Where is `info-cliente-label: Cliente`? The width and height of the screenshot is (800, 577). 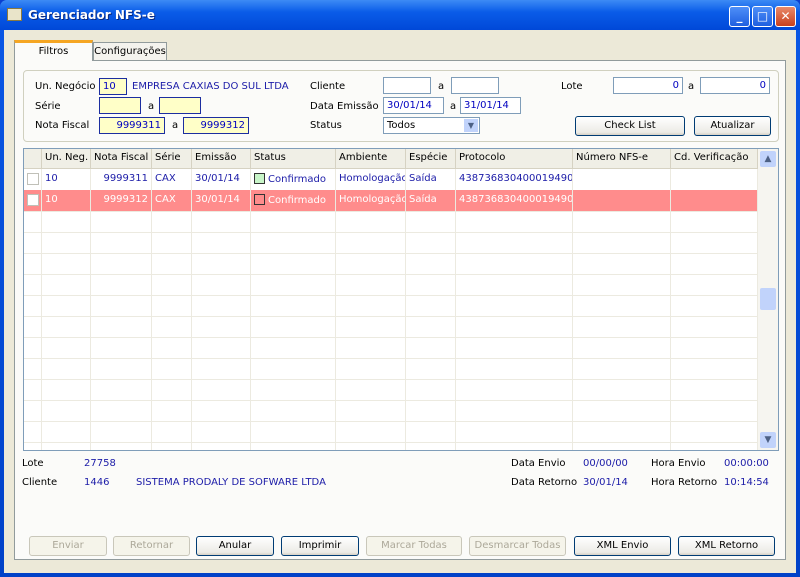 info-cliente-label: Cliente is located at coordinates (40, 482).